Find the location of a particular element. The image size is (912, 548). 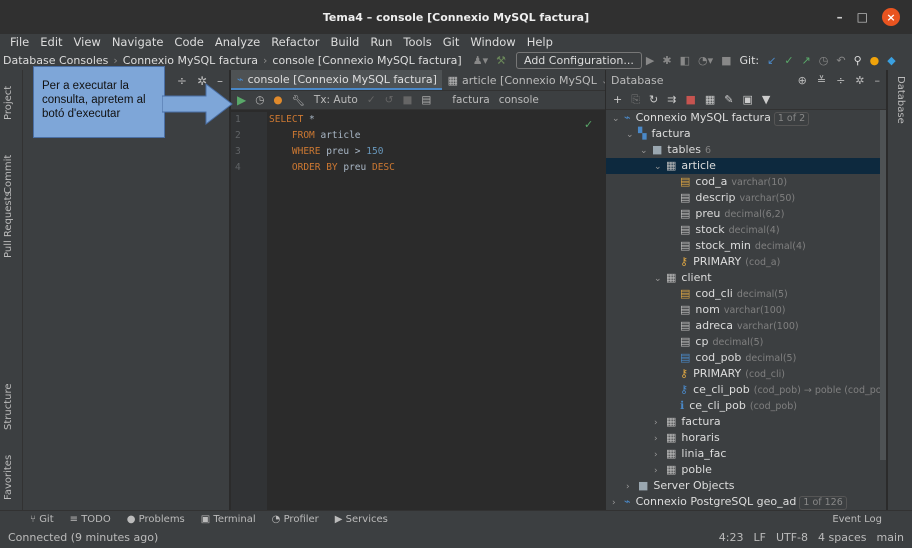

commit-icon: ✓ is located at coordinates (371, 100).